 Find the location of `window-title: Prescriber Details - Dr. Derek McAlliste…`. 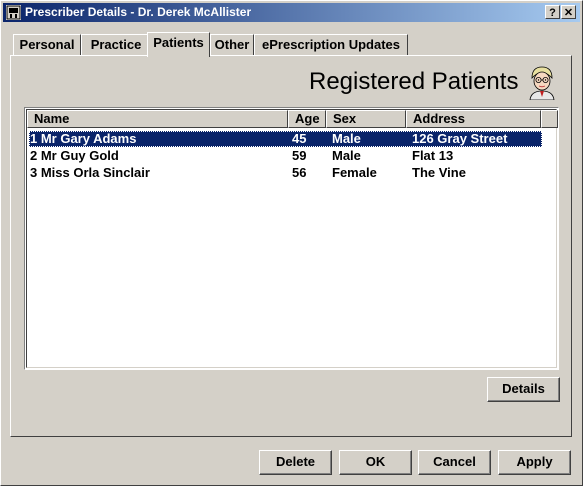

window-title: Prescriber Details - Dr. Derek McAlliste… is located at coordinates (138, 12).